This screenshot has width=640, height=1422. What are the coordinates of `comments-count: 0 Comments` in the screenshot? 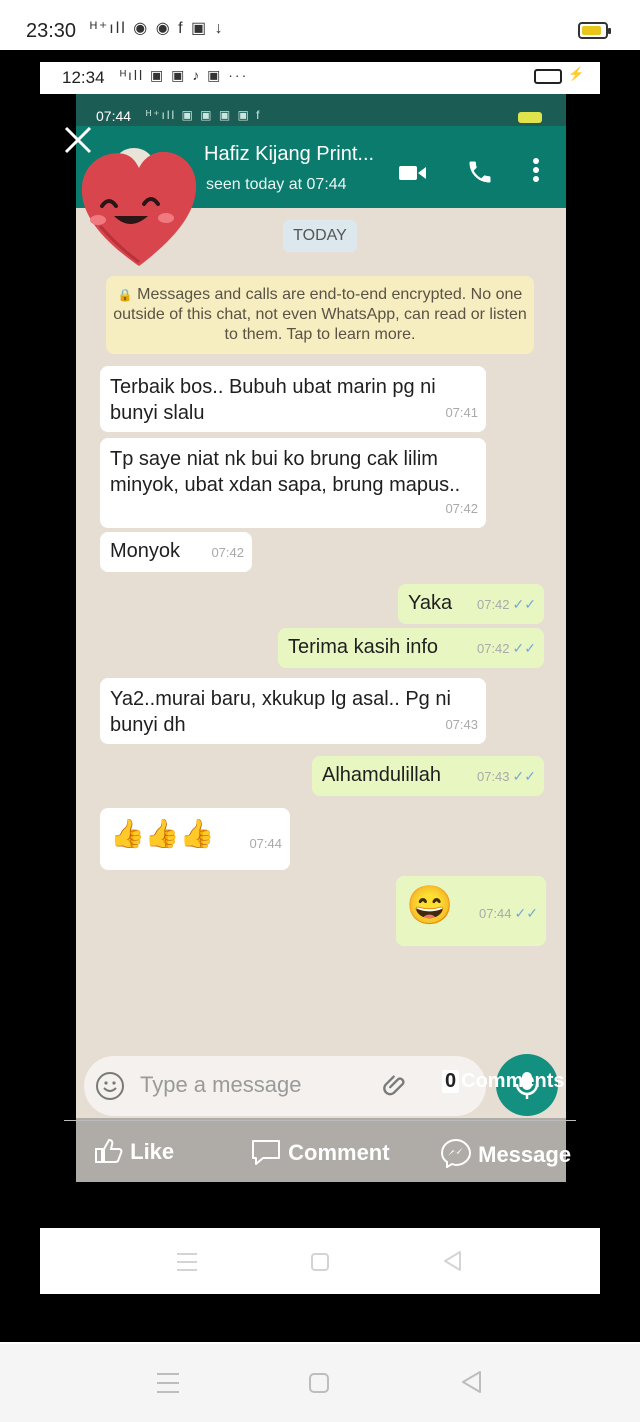 It's located at (503, 1081).